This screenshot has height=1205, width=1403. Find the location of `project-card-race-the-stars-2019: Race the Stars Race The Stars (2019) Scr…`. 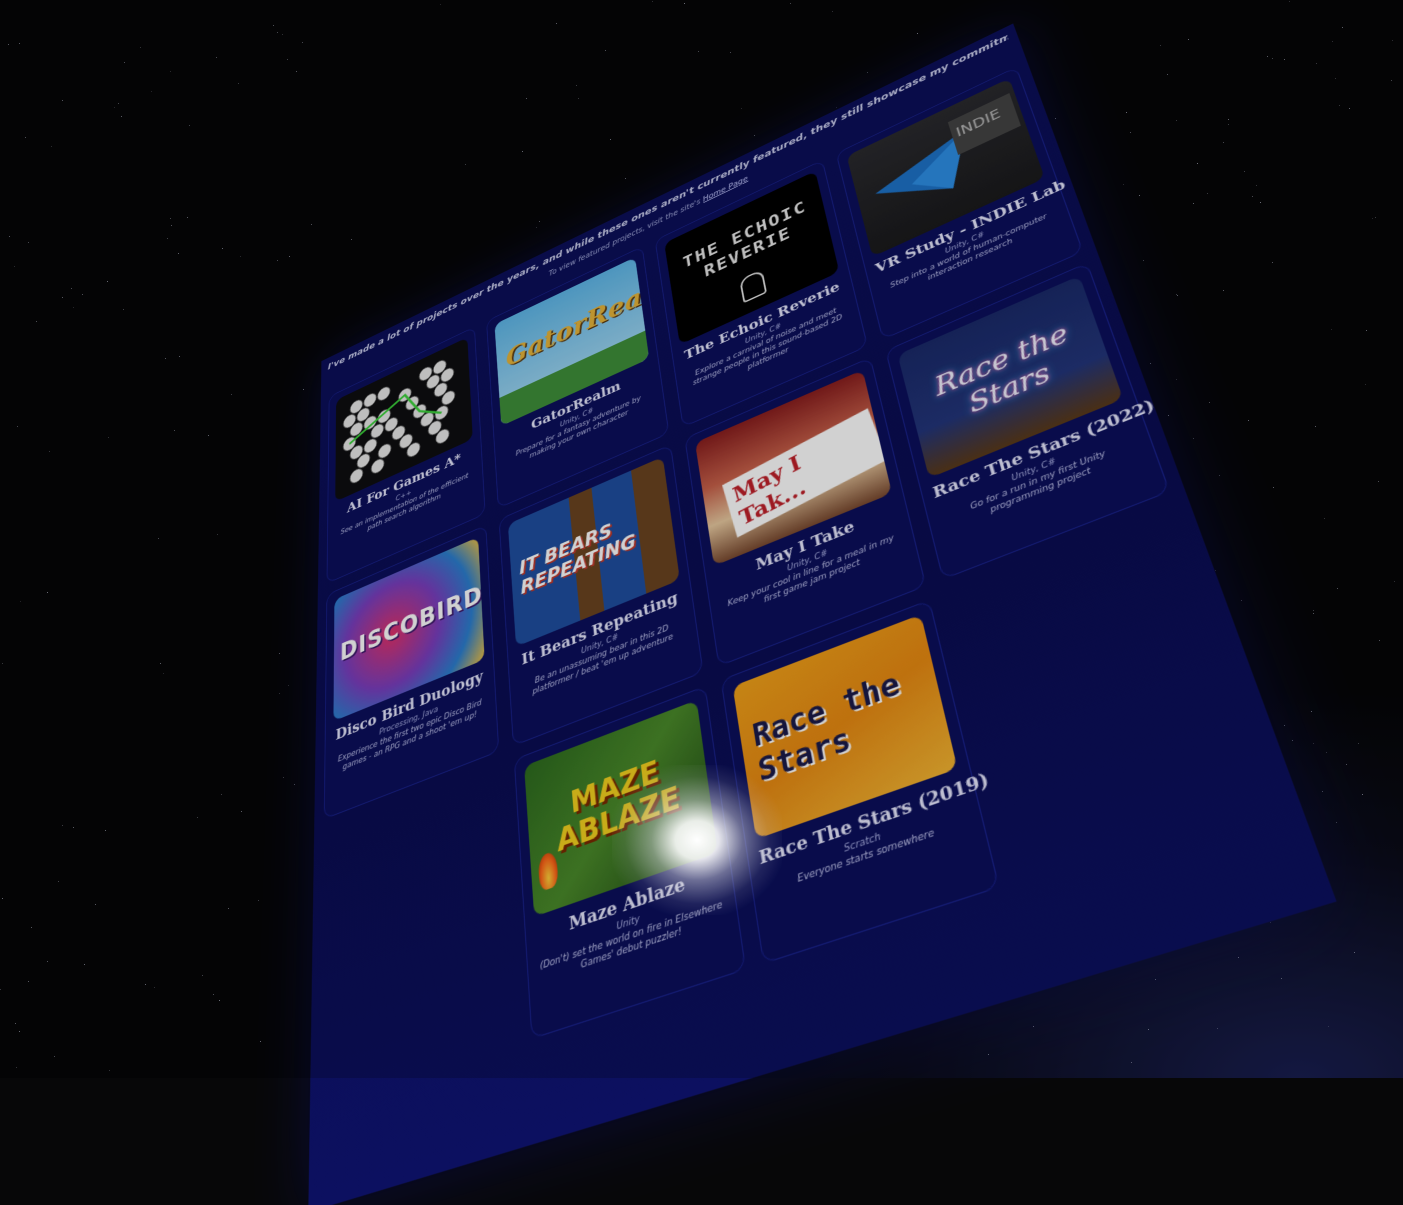

project-card-race-the-stars-2019: Race the Stars Race The Stars (2019) Scr… is located at coordinates (860, 781).